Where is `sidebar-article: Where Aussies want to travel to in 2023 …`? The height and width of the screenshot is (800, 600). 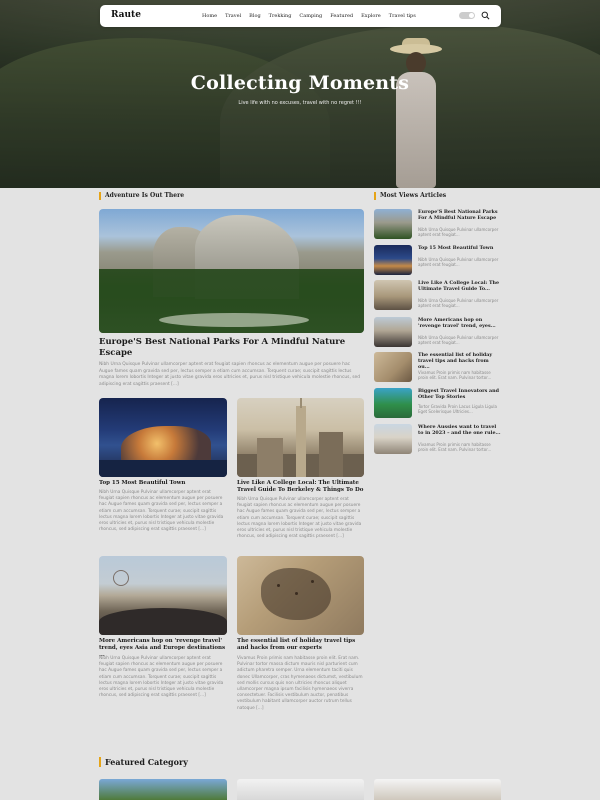
sidebar-article: Where Aussies want to travel to in 2023 … is located at coordinates (437, 440).